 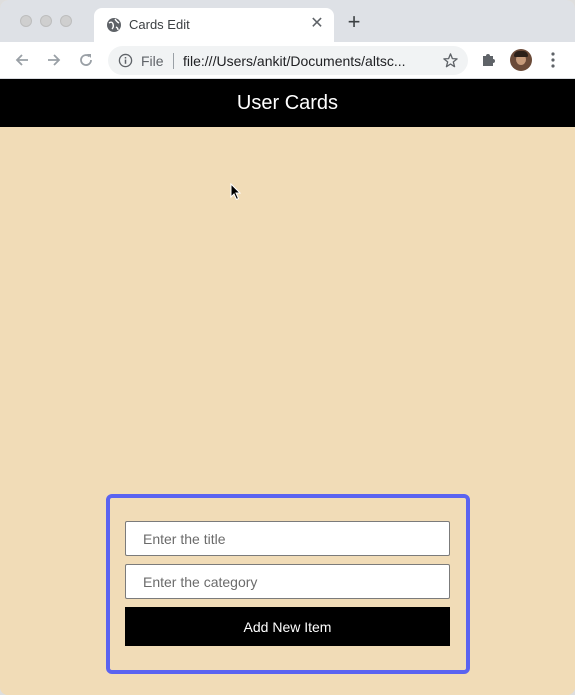 What do you see at coordinates (86, 60) in the screenshot?
I see `reload-icon` at bounding box center [86, 60].